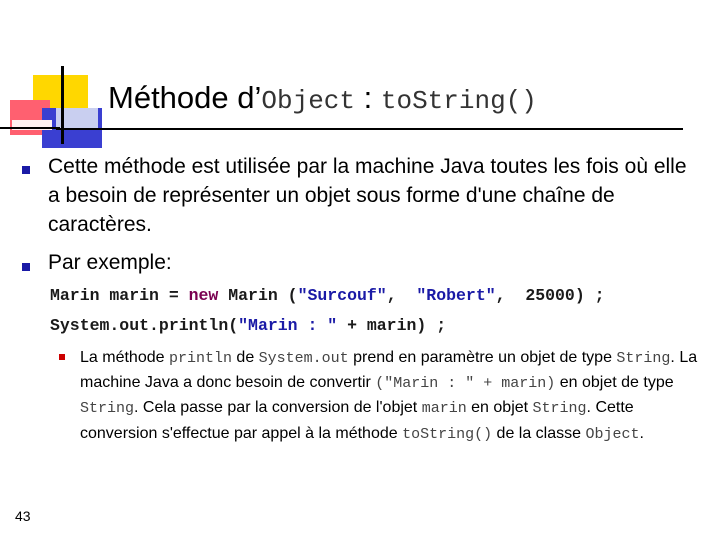  I want to click on sub-bullet-square, so click(62, 357).